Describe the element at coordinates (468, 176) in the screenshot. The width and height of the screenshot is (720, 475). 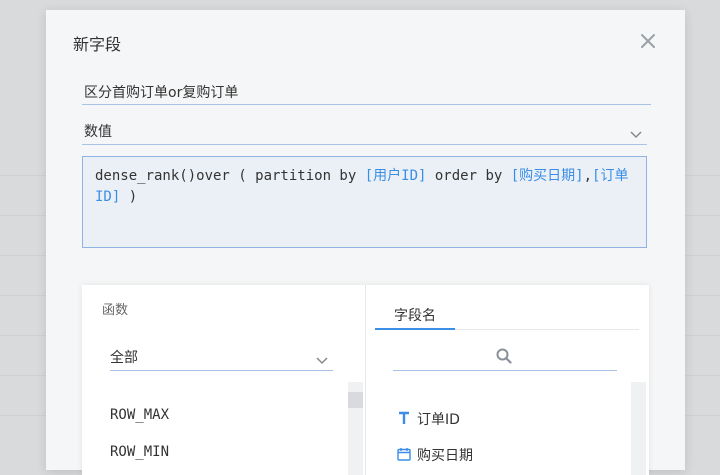
I see `formula-text: order by` at that location.